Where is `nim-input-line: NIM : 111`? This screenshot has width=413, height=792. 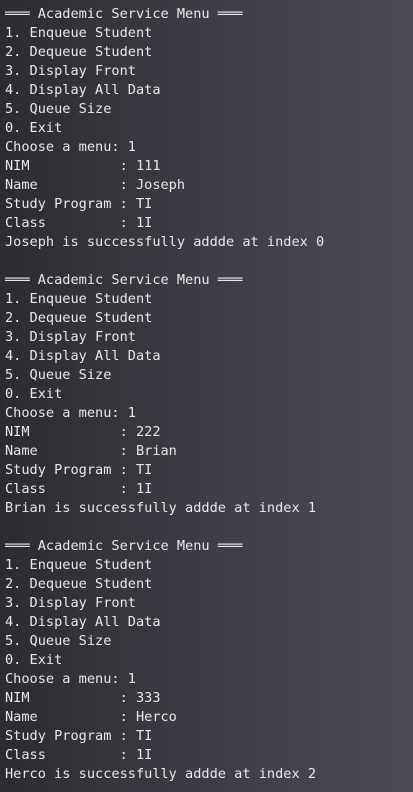
nim-input-line: NIM : 111 is located at coordinates (83, 166).